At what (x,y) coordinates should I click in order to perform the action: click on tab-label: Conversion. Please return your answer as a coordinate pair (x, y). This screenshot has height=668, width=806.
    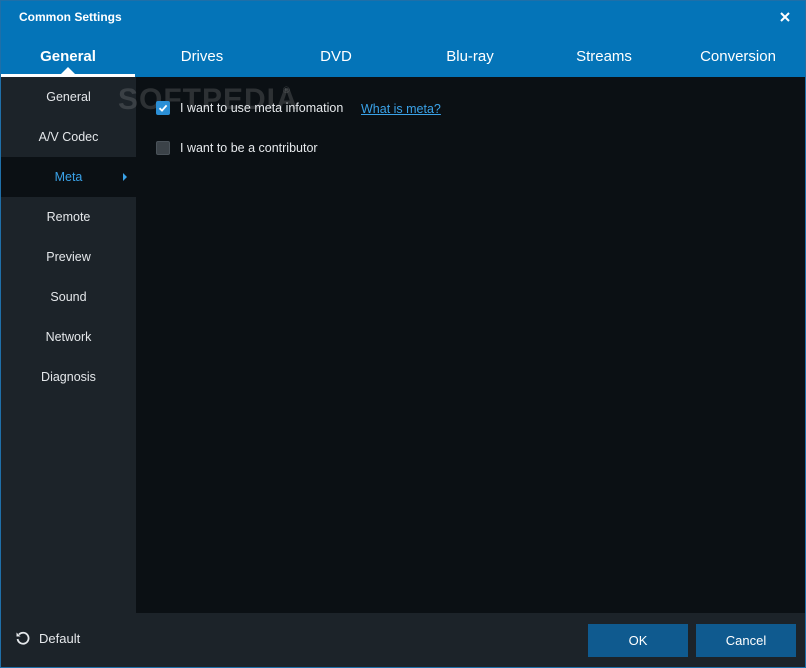
    Looking at the image, I should click on (738, 56).